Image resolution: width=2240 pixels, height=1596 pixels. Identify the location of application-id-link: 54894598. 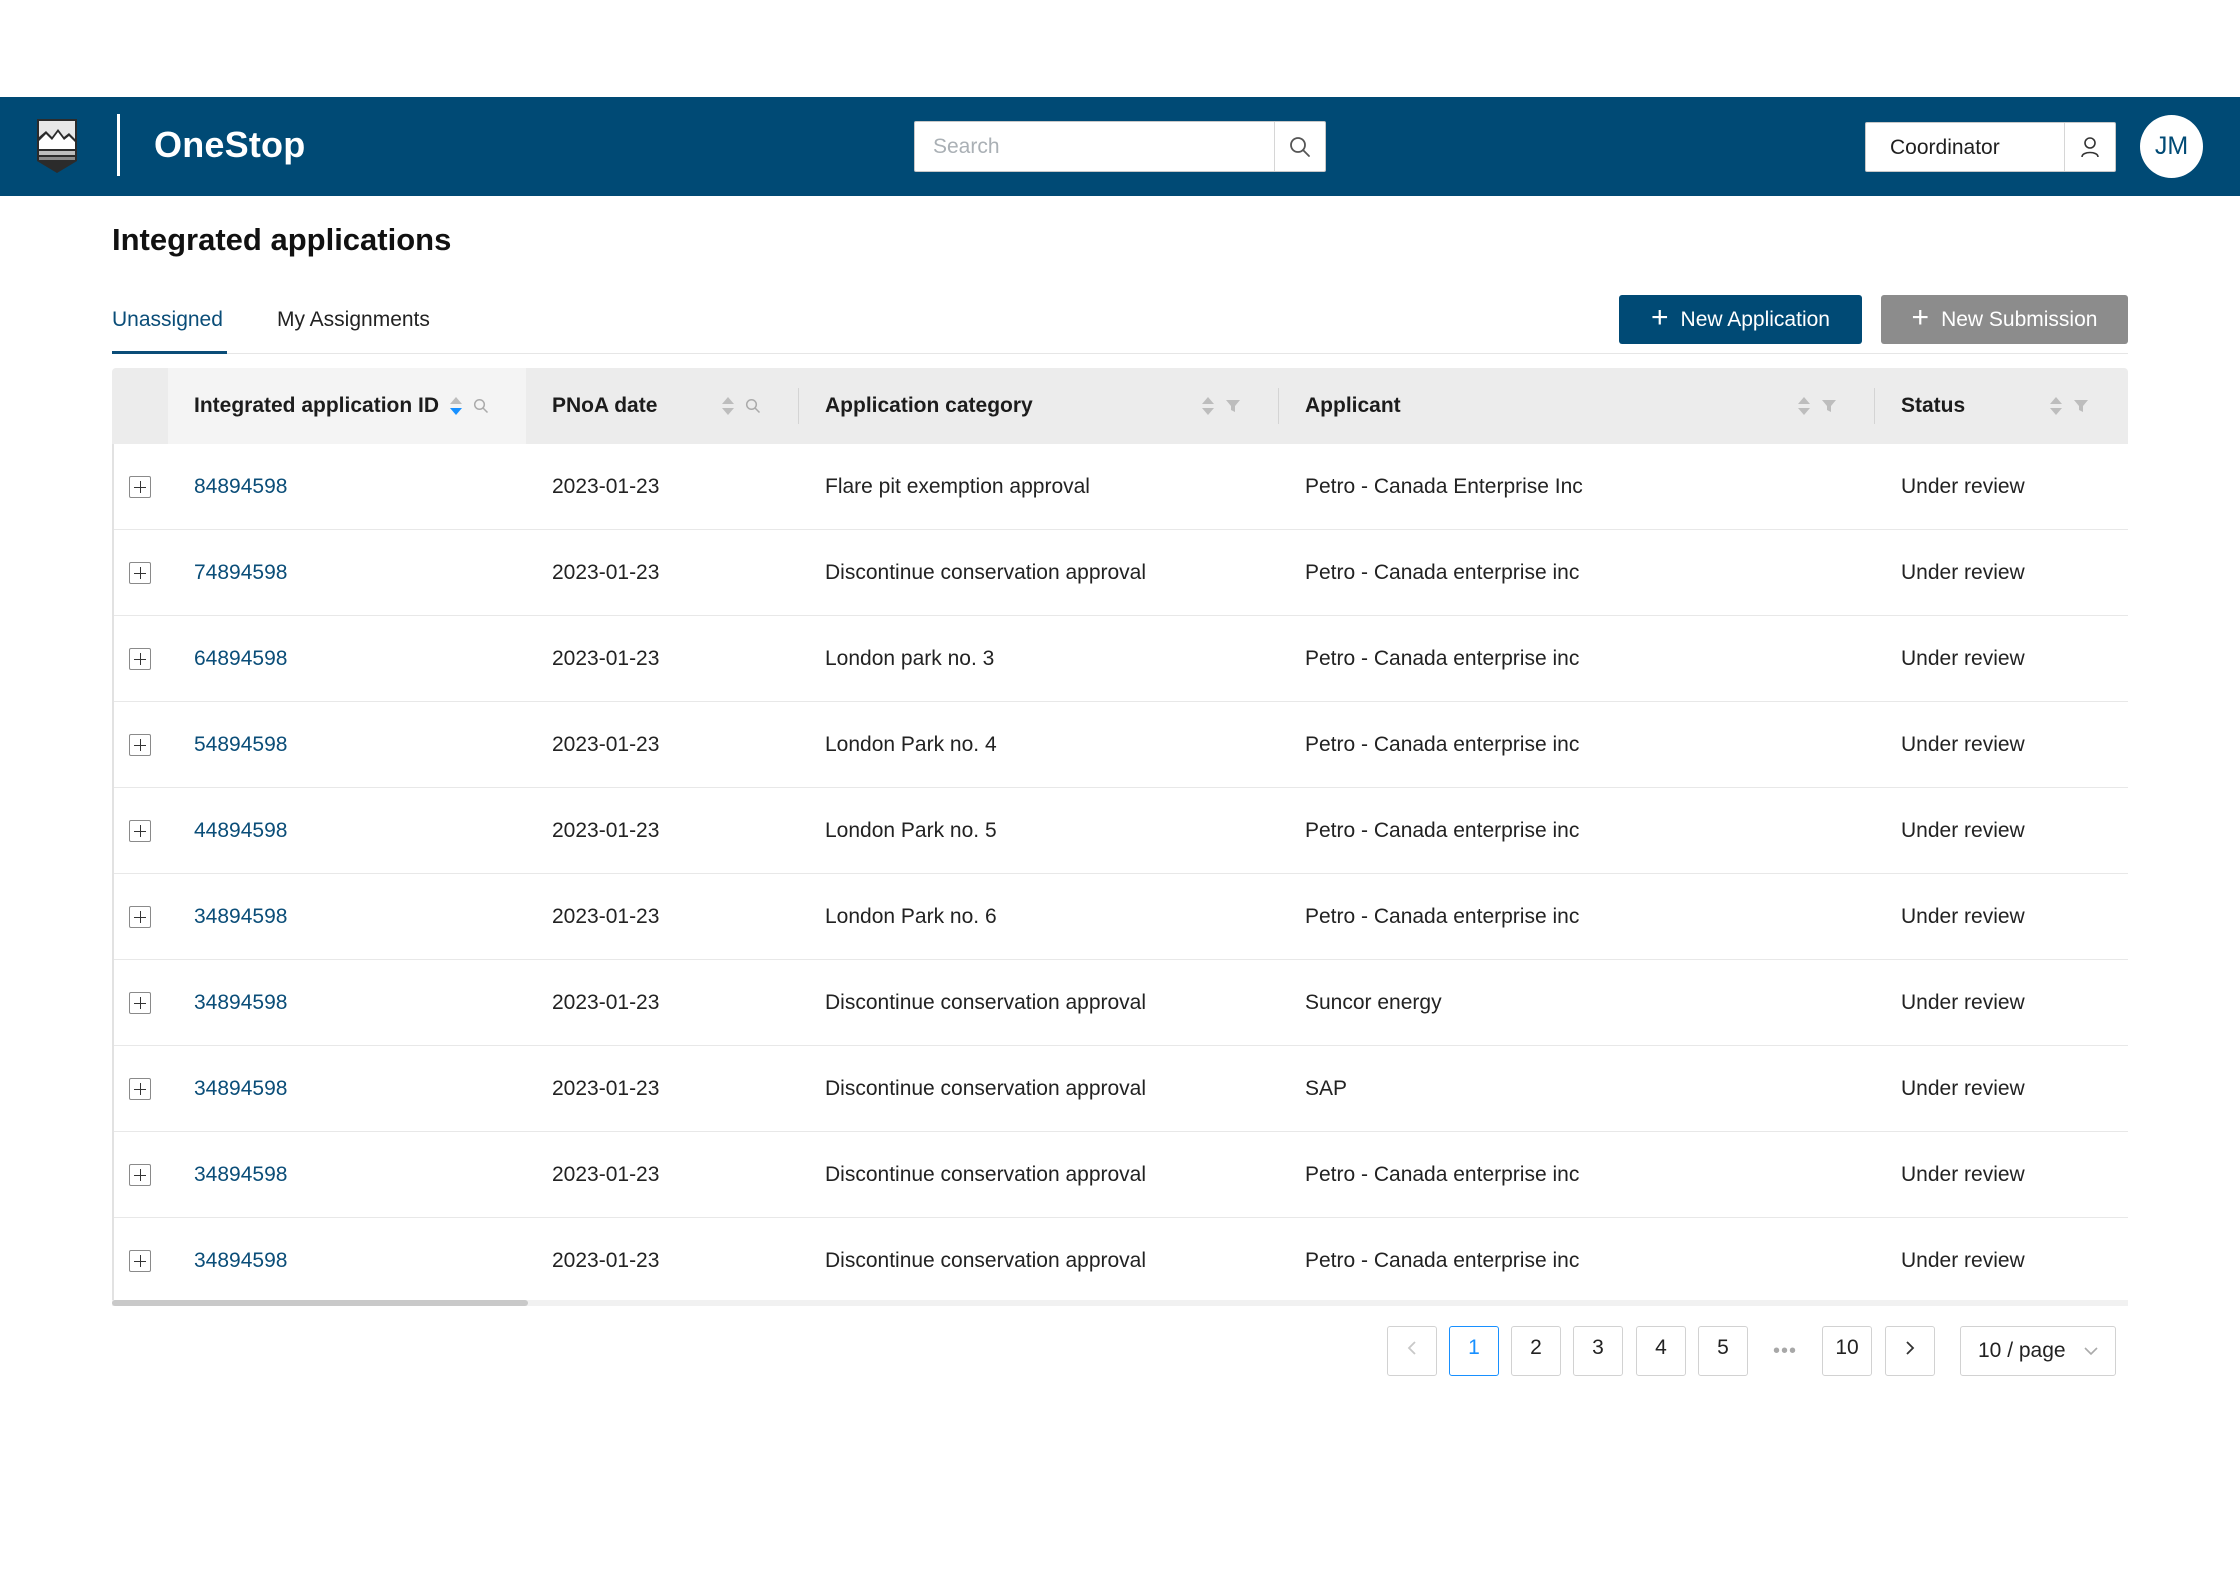
(240, 744).